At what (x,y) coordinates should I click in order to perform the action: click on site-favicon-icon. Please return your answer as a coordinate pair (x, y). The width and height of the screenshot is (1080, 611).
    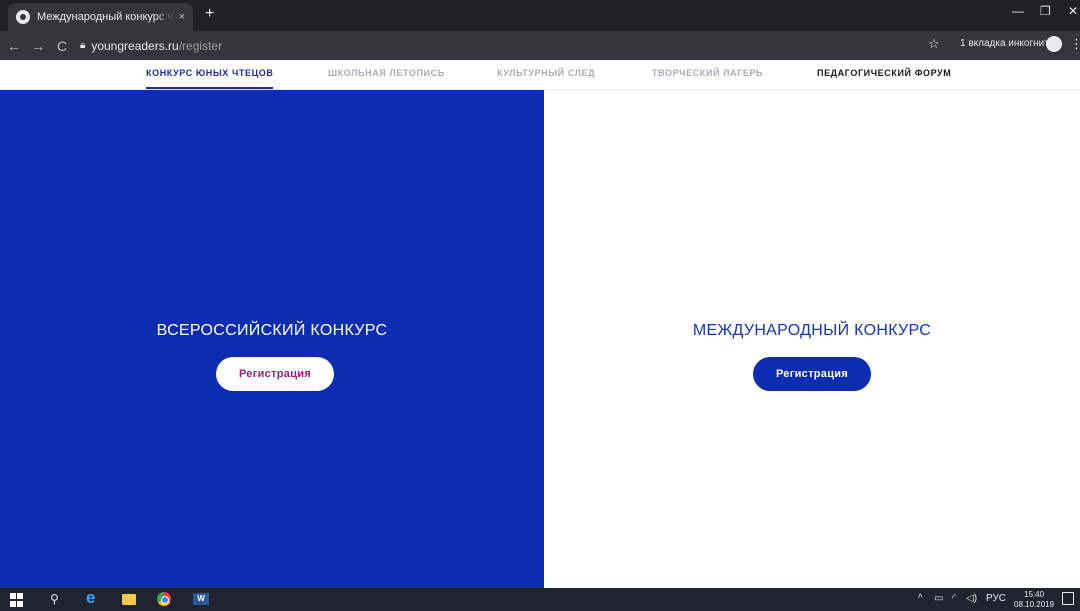
    Looking at the image, I should click on (23, 17).